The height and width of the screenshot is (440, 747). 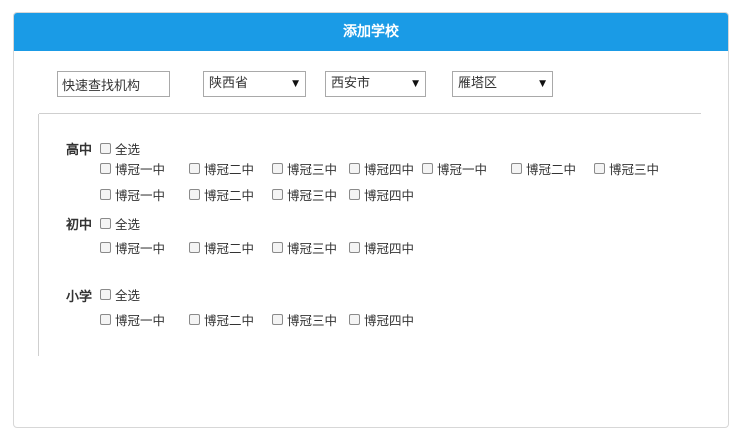 What do you see at coordinates (79, 225) in the screenshot?
I see `group-label-middle: 初中` at bounding box center [79, 225].